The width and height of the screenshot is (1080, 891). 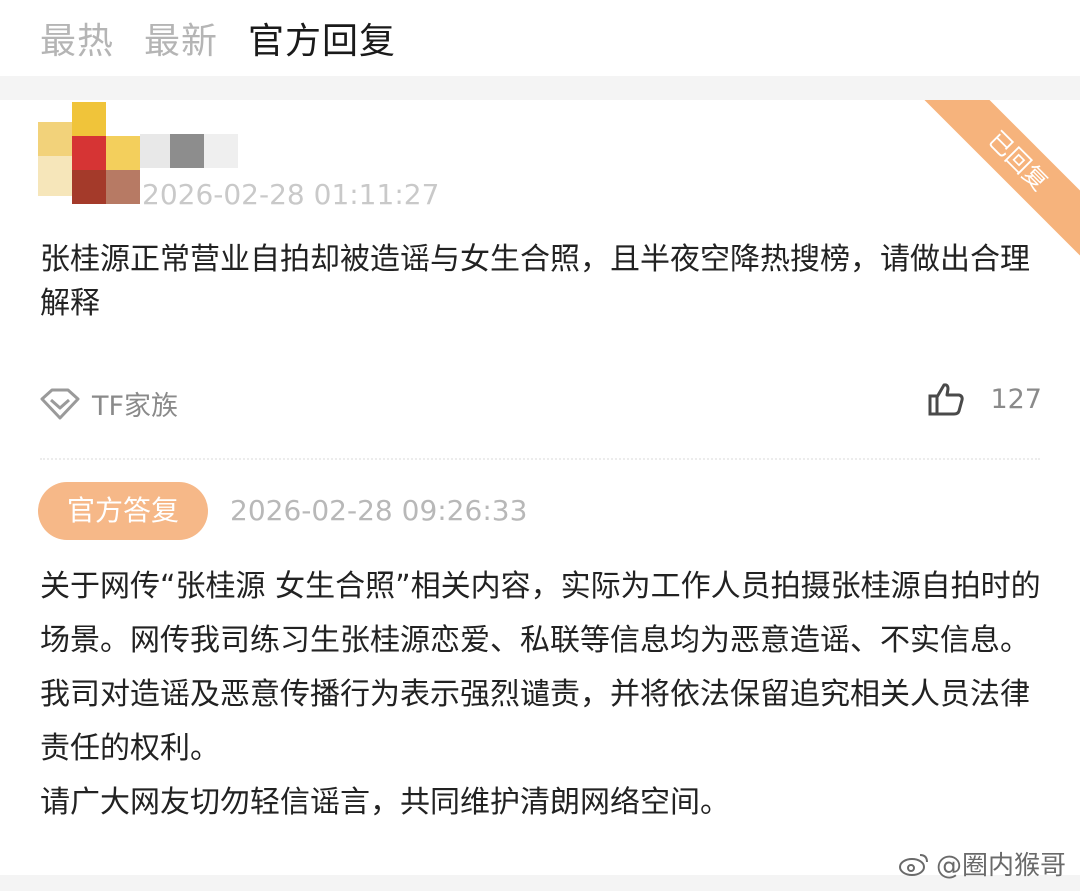 What do you see at coordinates (1000, 866) in the screenshot?
I see `watermark-text: @圈内猴哥` at bounding box center [1000, 866].